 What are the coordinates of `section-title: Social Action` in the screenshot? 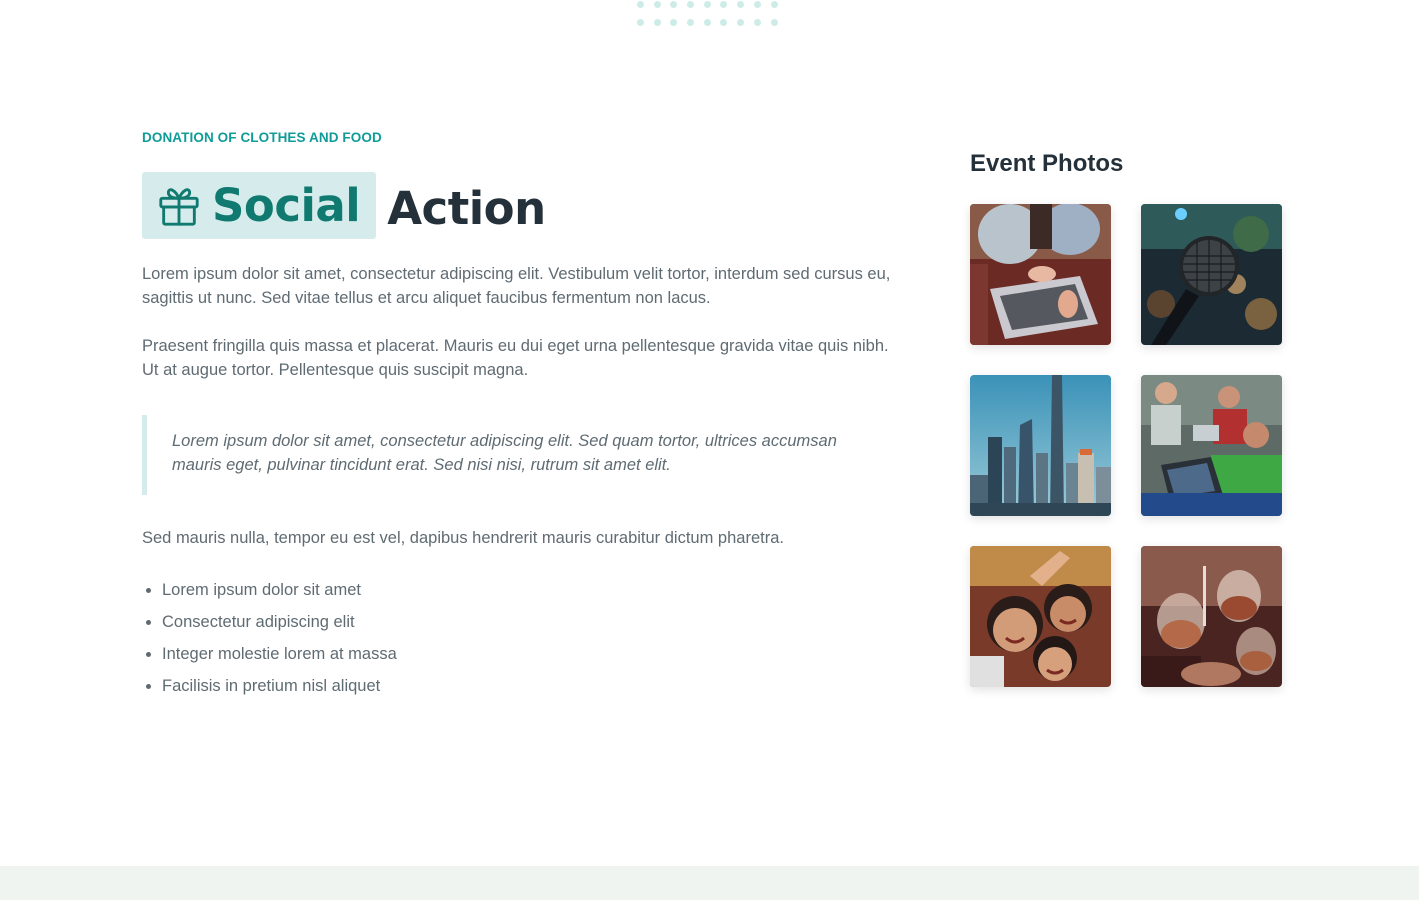 It's located at (344, 205).